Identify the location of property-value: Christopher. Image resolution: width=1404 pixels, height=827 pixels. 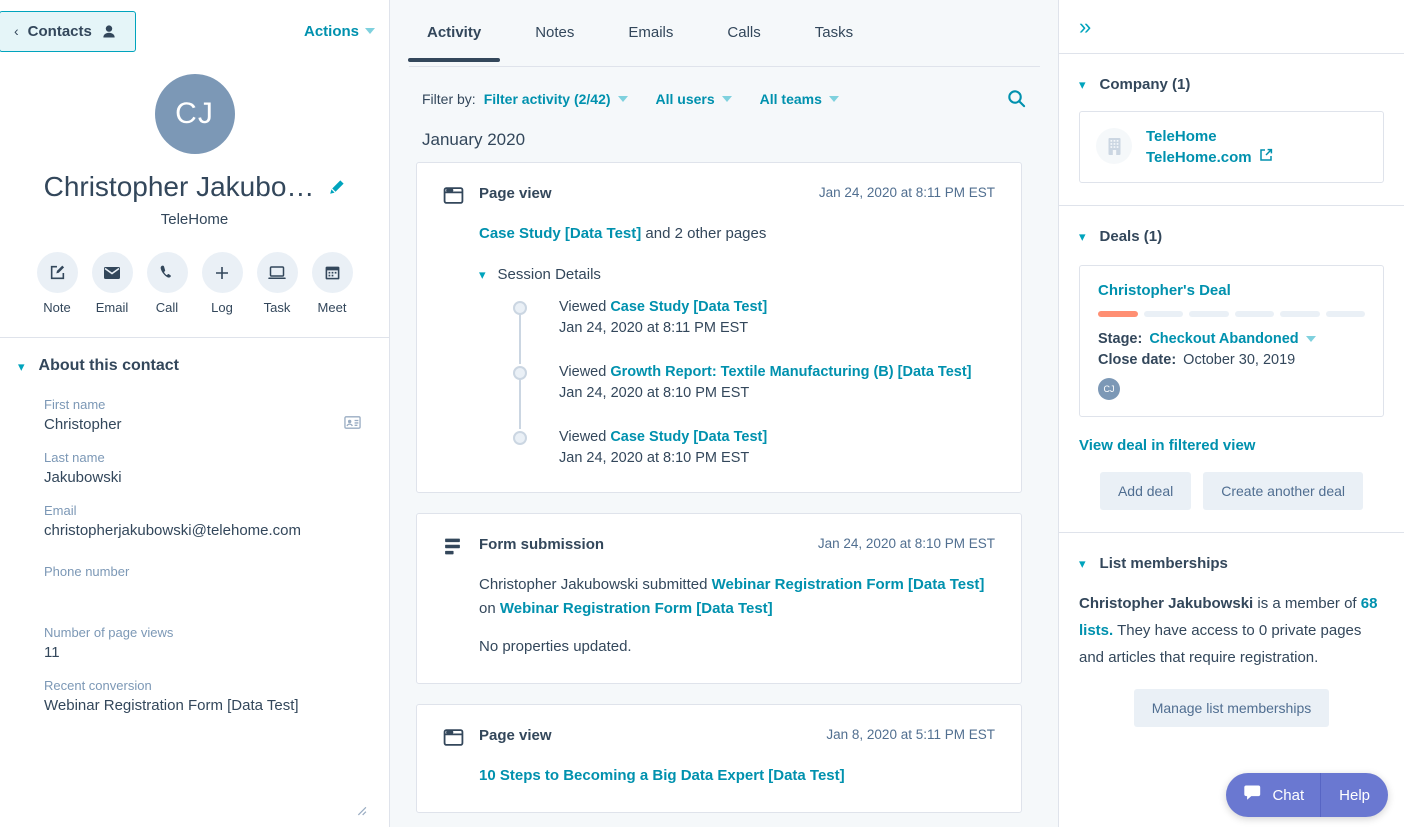
(202, 426).